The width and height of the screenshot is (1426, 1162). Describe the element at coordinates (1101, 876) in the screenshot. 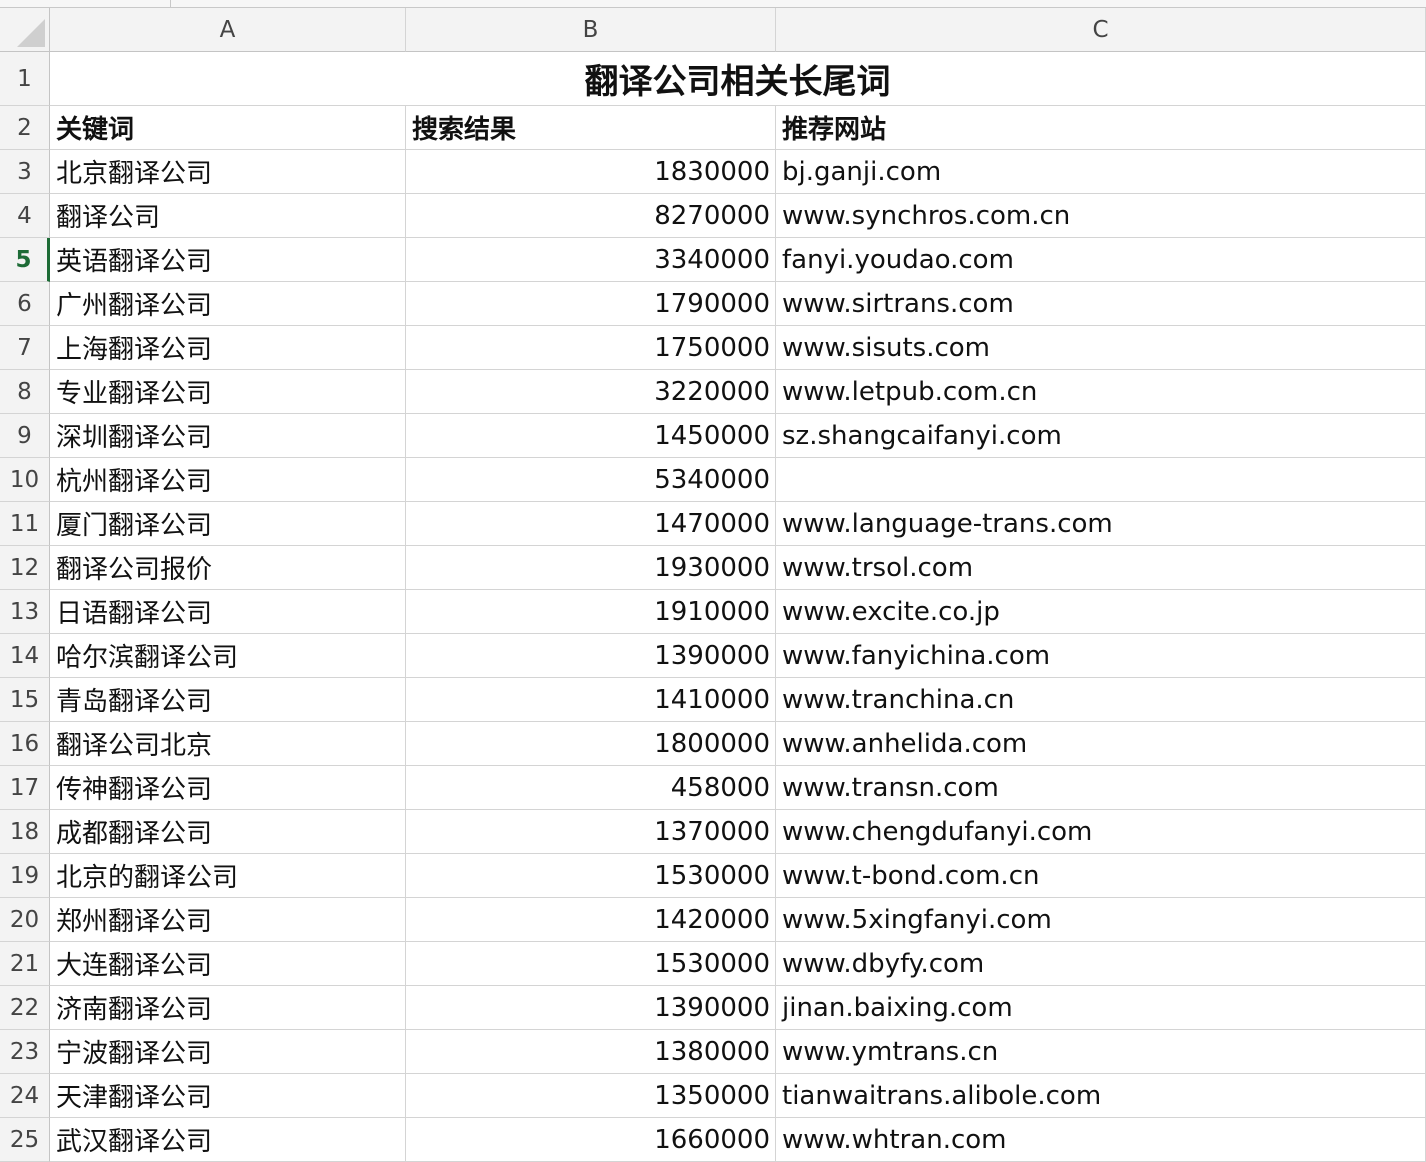

I see `site-cell: www.t-bond.com.cn` at that location.